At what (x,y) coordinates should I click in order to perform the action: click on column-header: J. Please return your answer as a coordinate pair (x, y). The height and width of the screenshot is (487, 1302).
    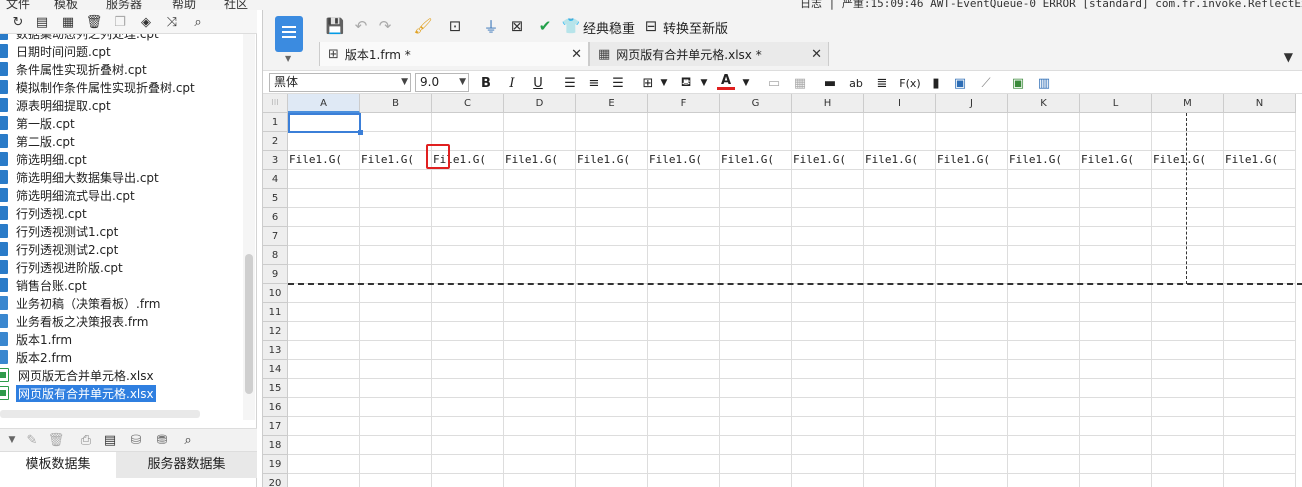
    Looking at the image, I should click on (972, 103).